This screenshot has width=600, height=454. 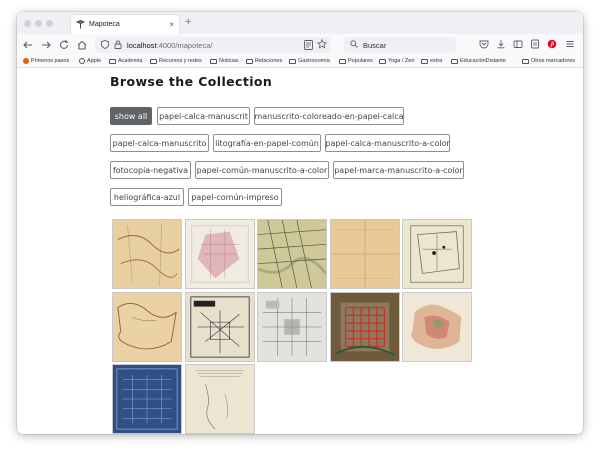 I want to click on tab-title: Mapoteca, so click(x=104, y=24).